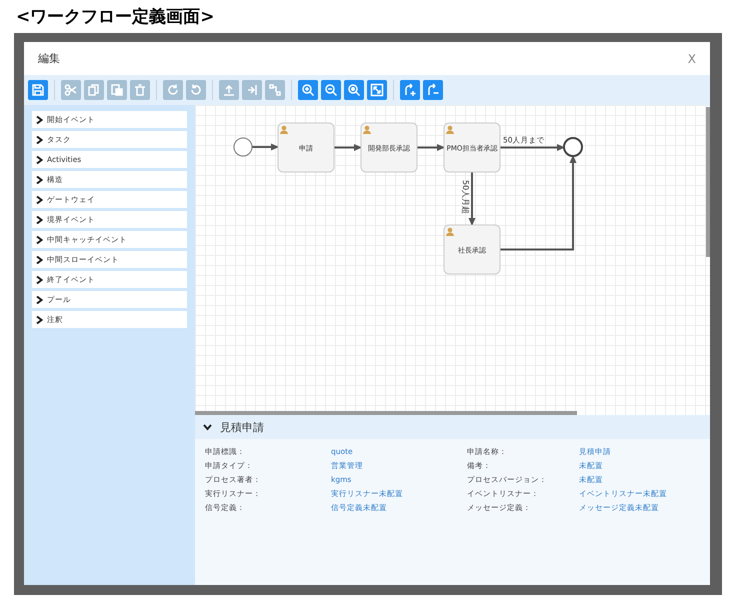 The height and width of the screenshot is (600, 730). What do you see at coordinates (49, 58) in the screenshot?
I see `dialog-title: 編集` at bounding box center [49, 58].